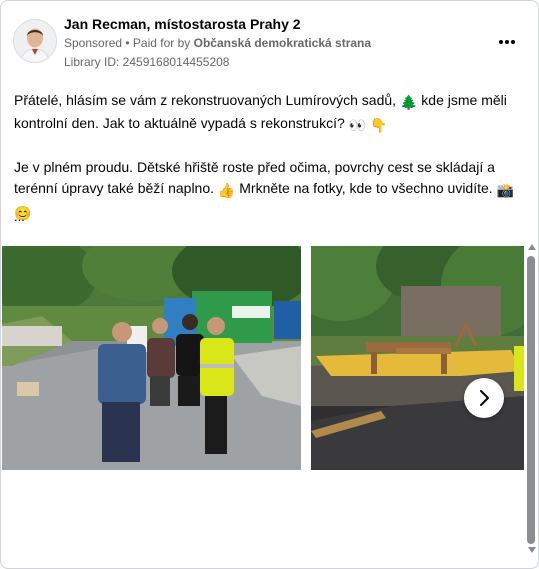 The width and height of the screenshot is (539, 569). Describe the element at coordinates (357, 125) in the screenshot. I see `eyes-emoji-icon: 👀` at that location.